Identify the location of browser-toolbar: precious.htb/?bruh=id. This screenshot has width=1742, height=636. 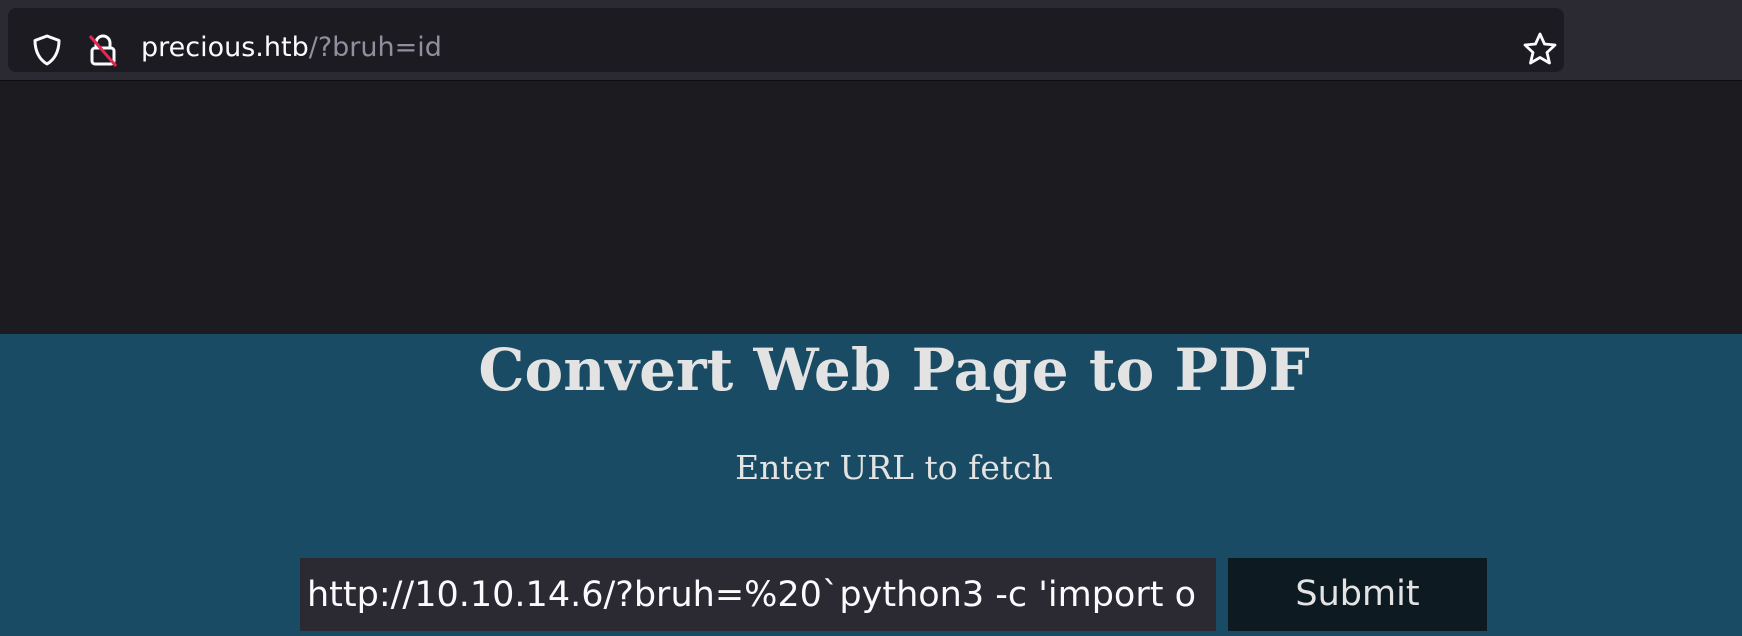
(871, 40).